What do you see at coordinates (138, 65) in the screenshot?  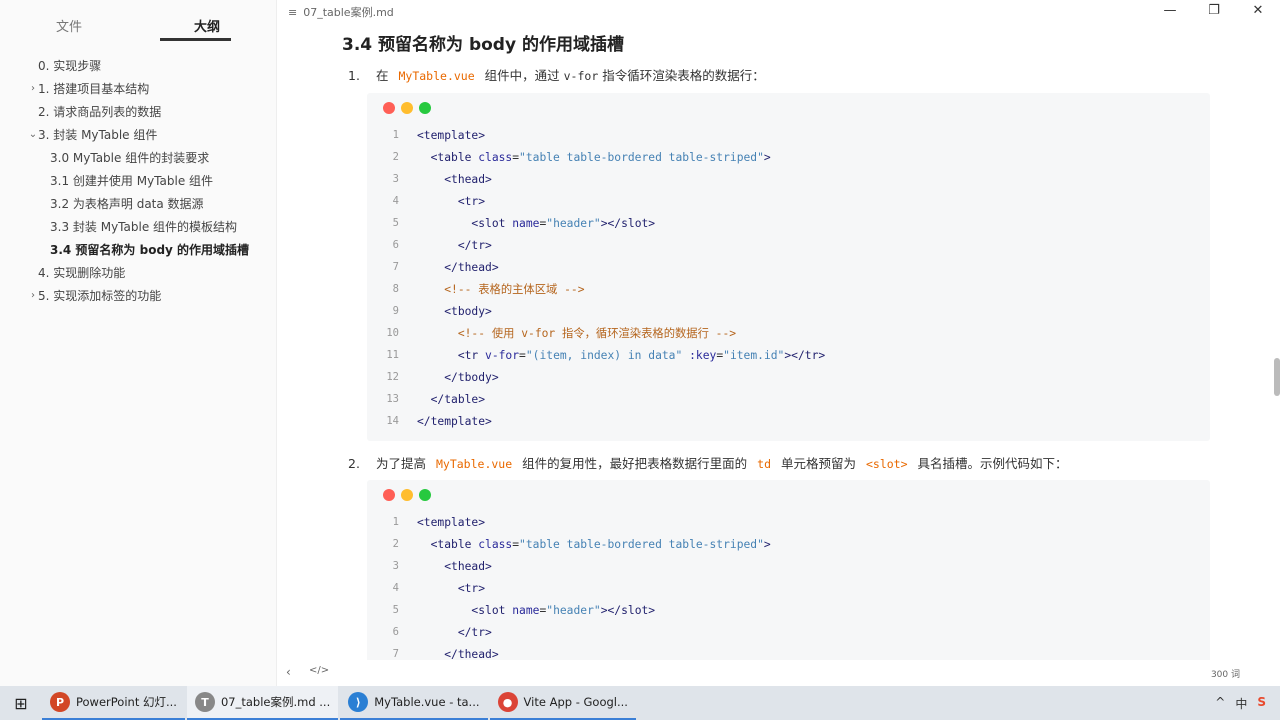 I see `outline-item: 0. 实现步骤` at bounding box center [138, 65].